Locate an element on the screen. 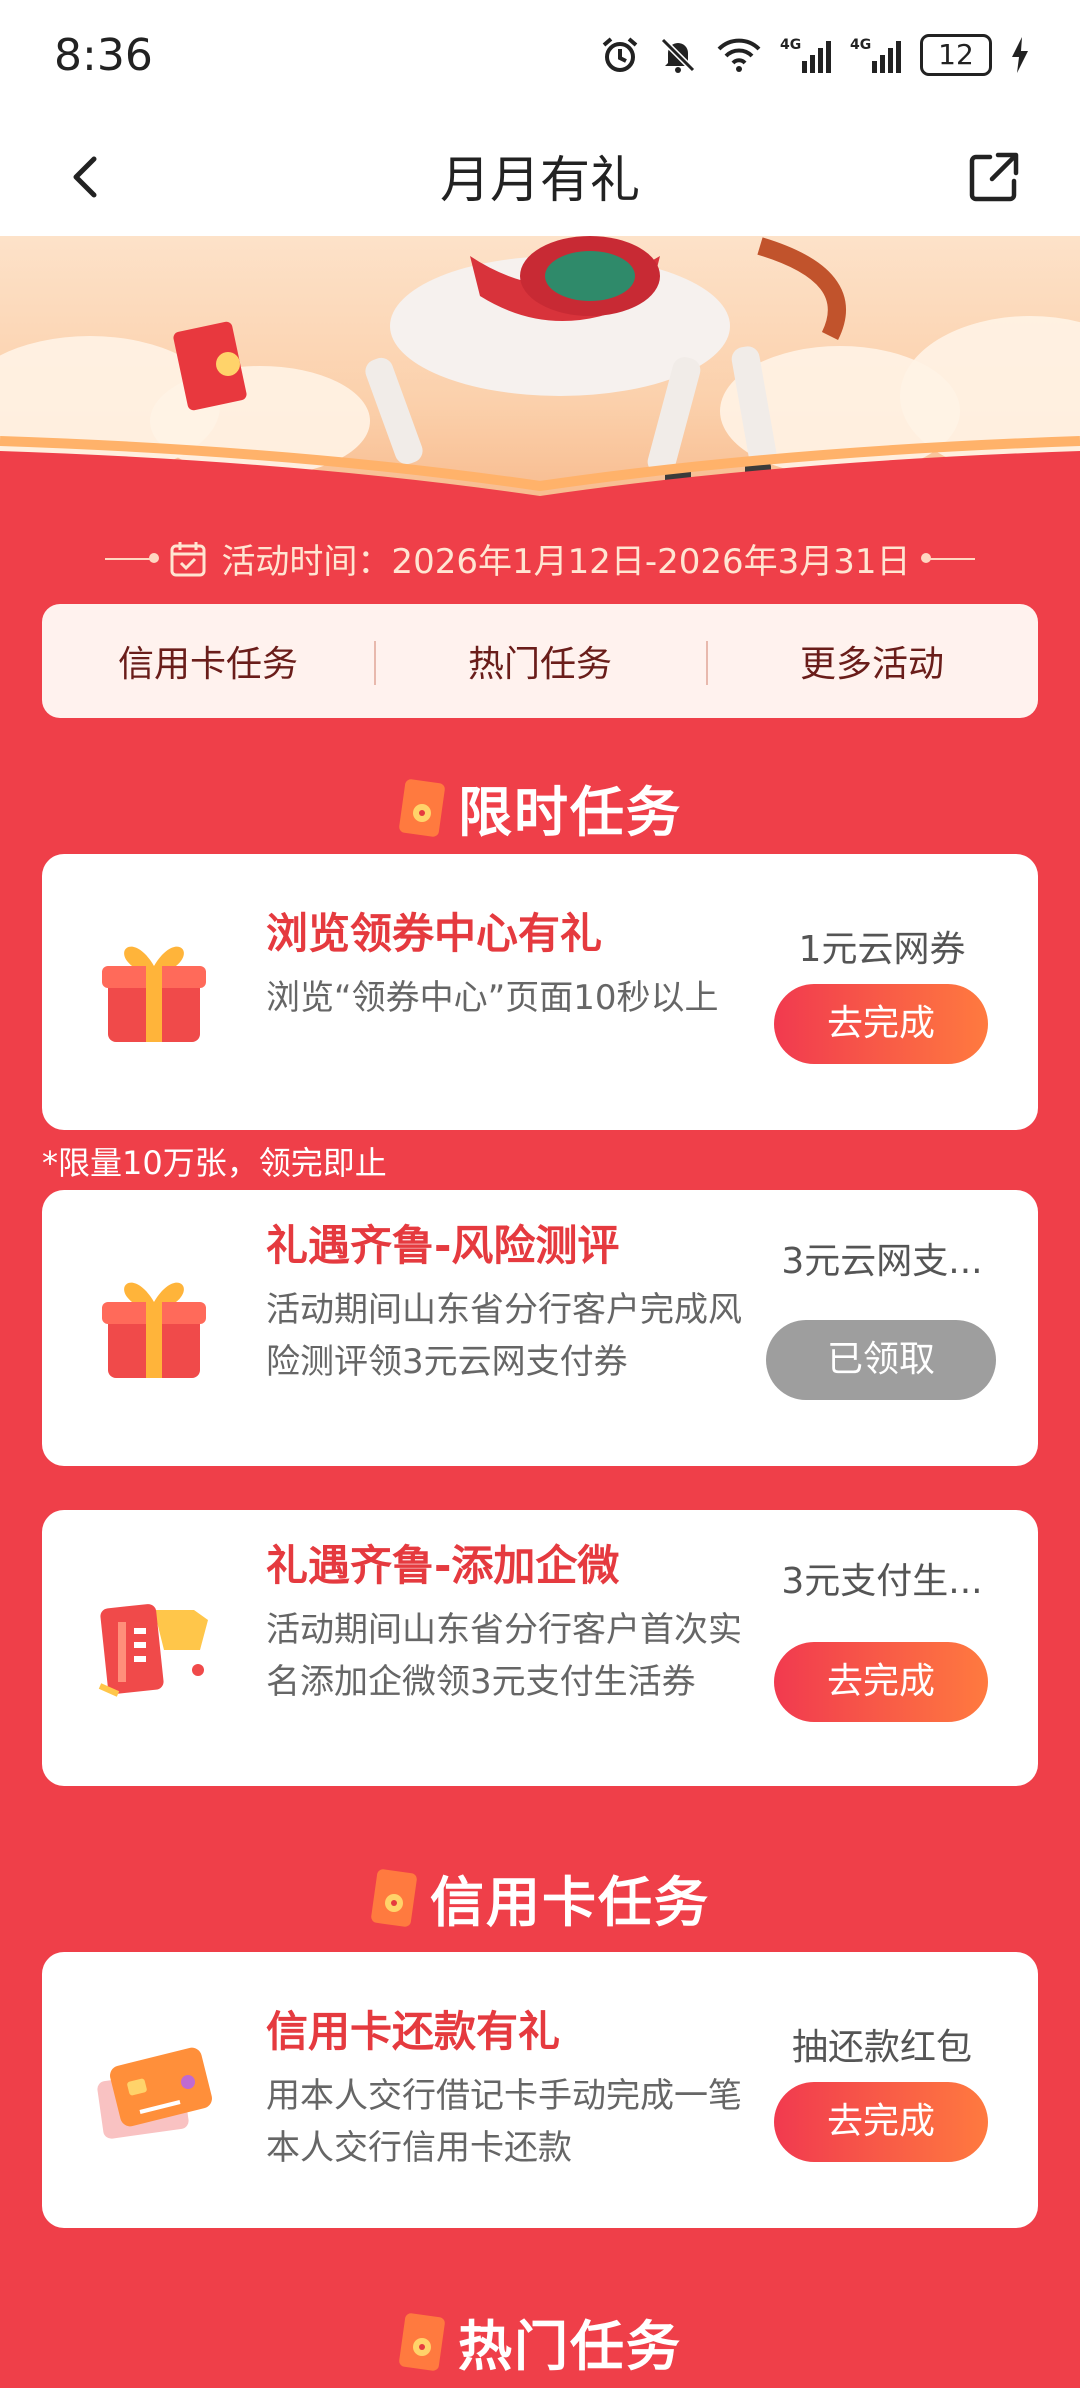 The image size is (1080, 2388). signal-4g-icon: 4G is located at coordinates (805, 55).